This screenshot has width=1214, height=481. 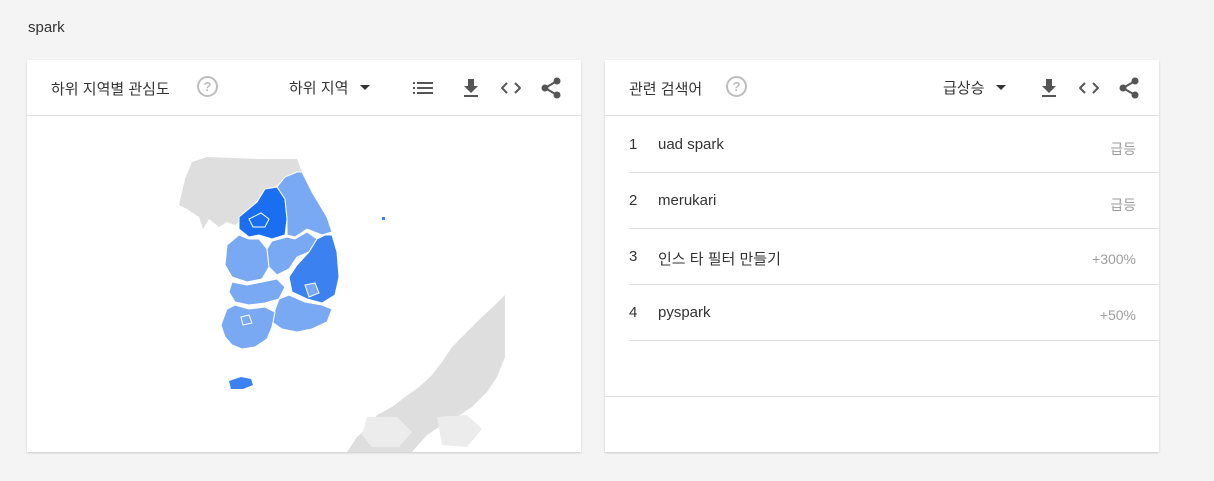 What do you see at coordinates (633, 200) in the screenshot?
I see `rank: 2` at bounding box center [633, 200].